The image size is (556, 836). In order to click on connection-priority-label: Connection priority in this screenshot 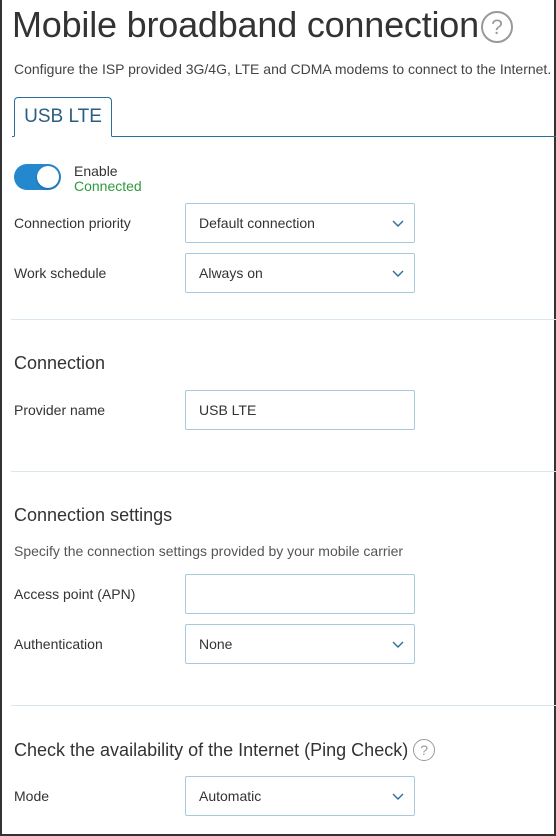, I will do `click(72, 223)`.